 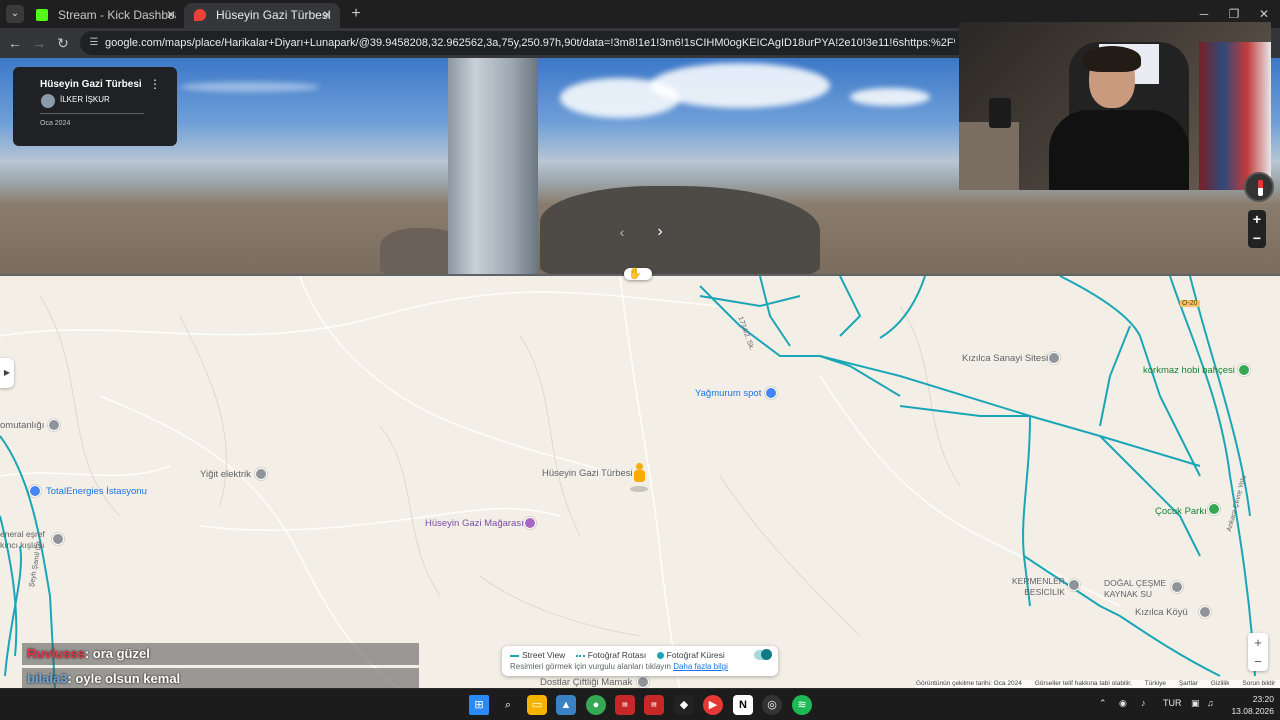 I want to click on legend-label: Fotoğraf Küresi, so click(x=695, y=655).